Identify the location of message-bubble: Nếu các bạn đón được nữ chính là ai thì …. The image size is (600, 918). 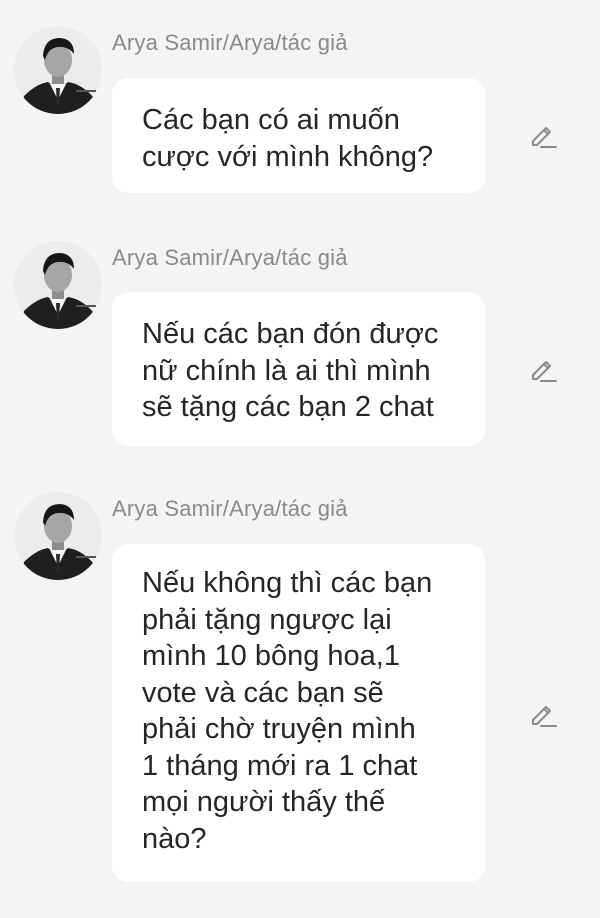
(298, 369).